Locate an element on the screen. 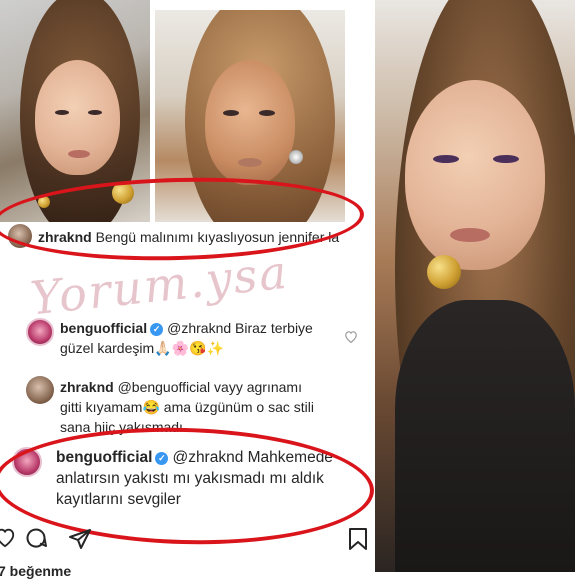 Image resolution: width=575 pixels, height=581 pixels. bookmark-icon is located at coordinates (358, 541).